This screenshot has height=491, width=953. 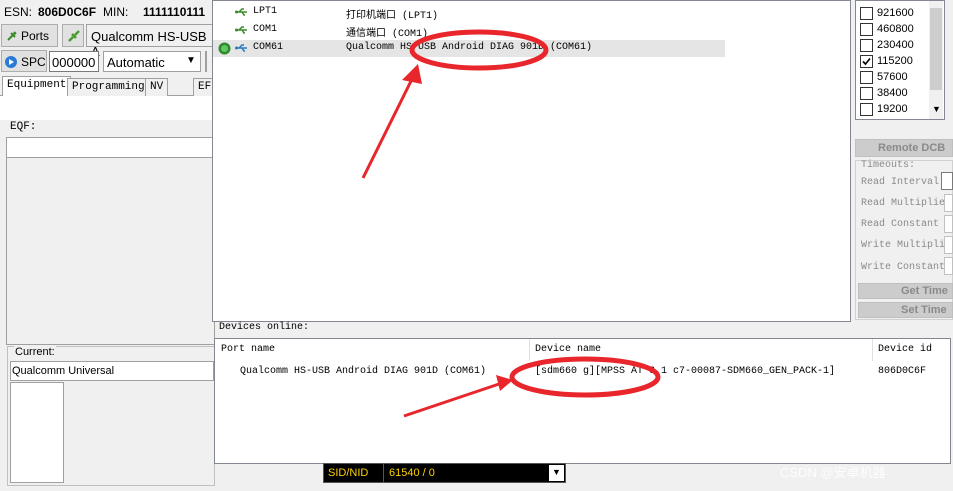 What do you see at coordinates (224, 48) in the screenshot?
I see `active-status-icon` at bounding box center [224, 48].